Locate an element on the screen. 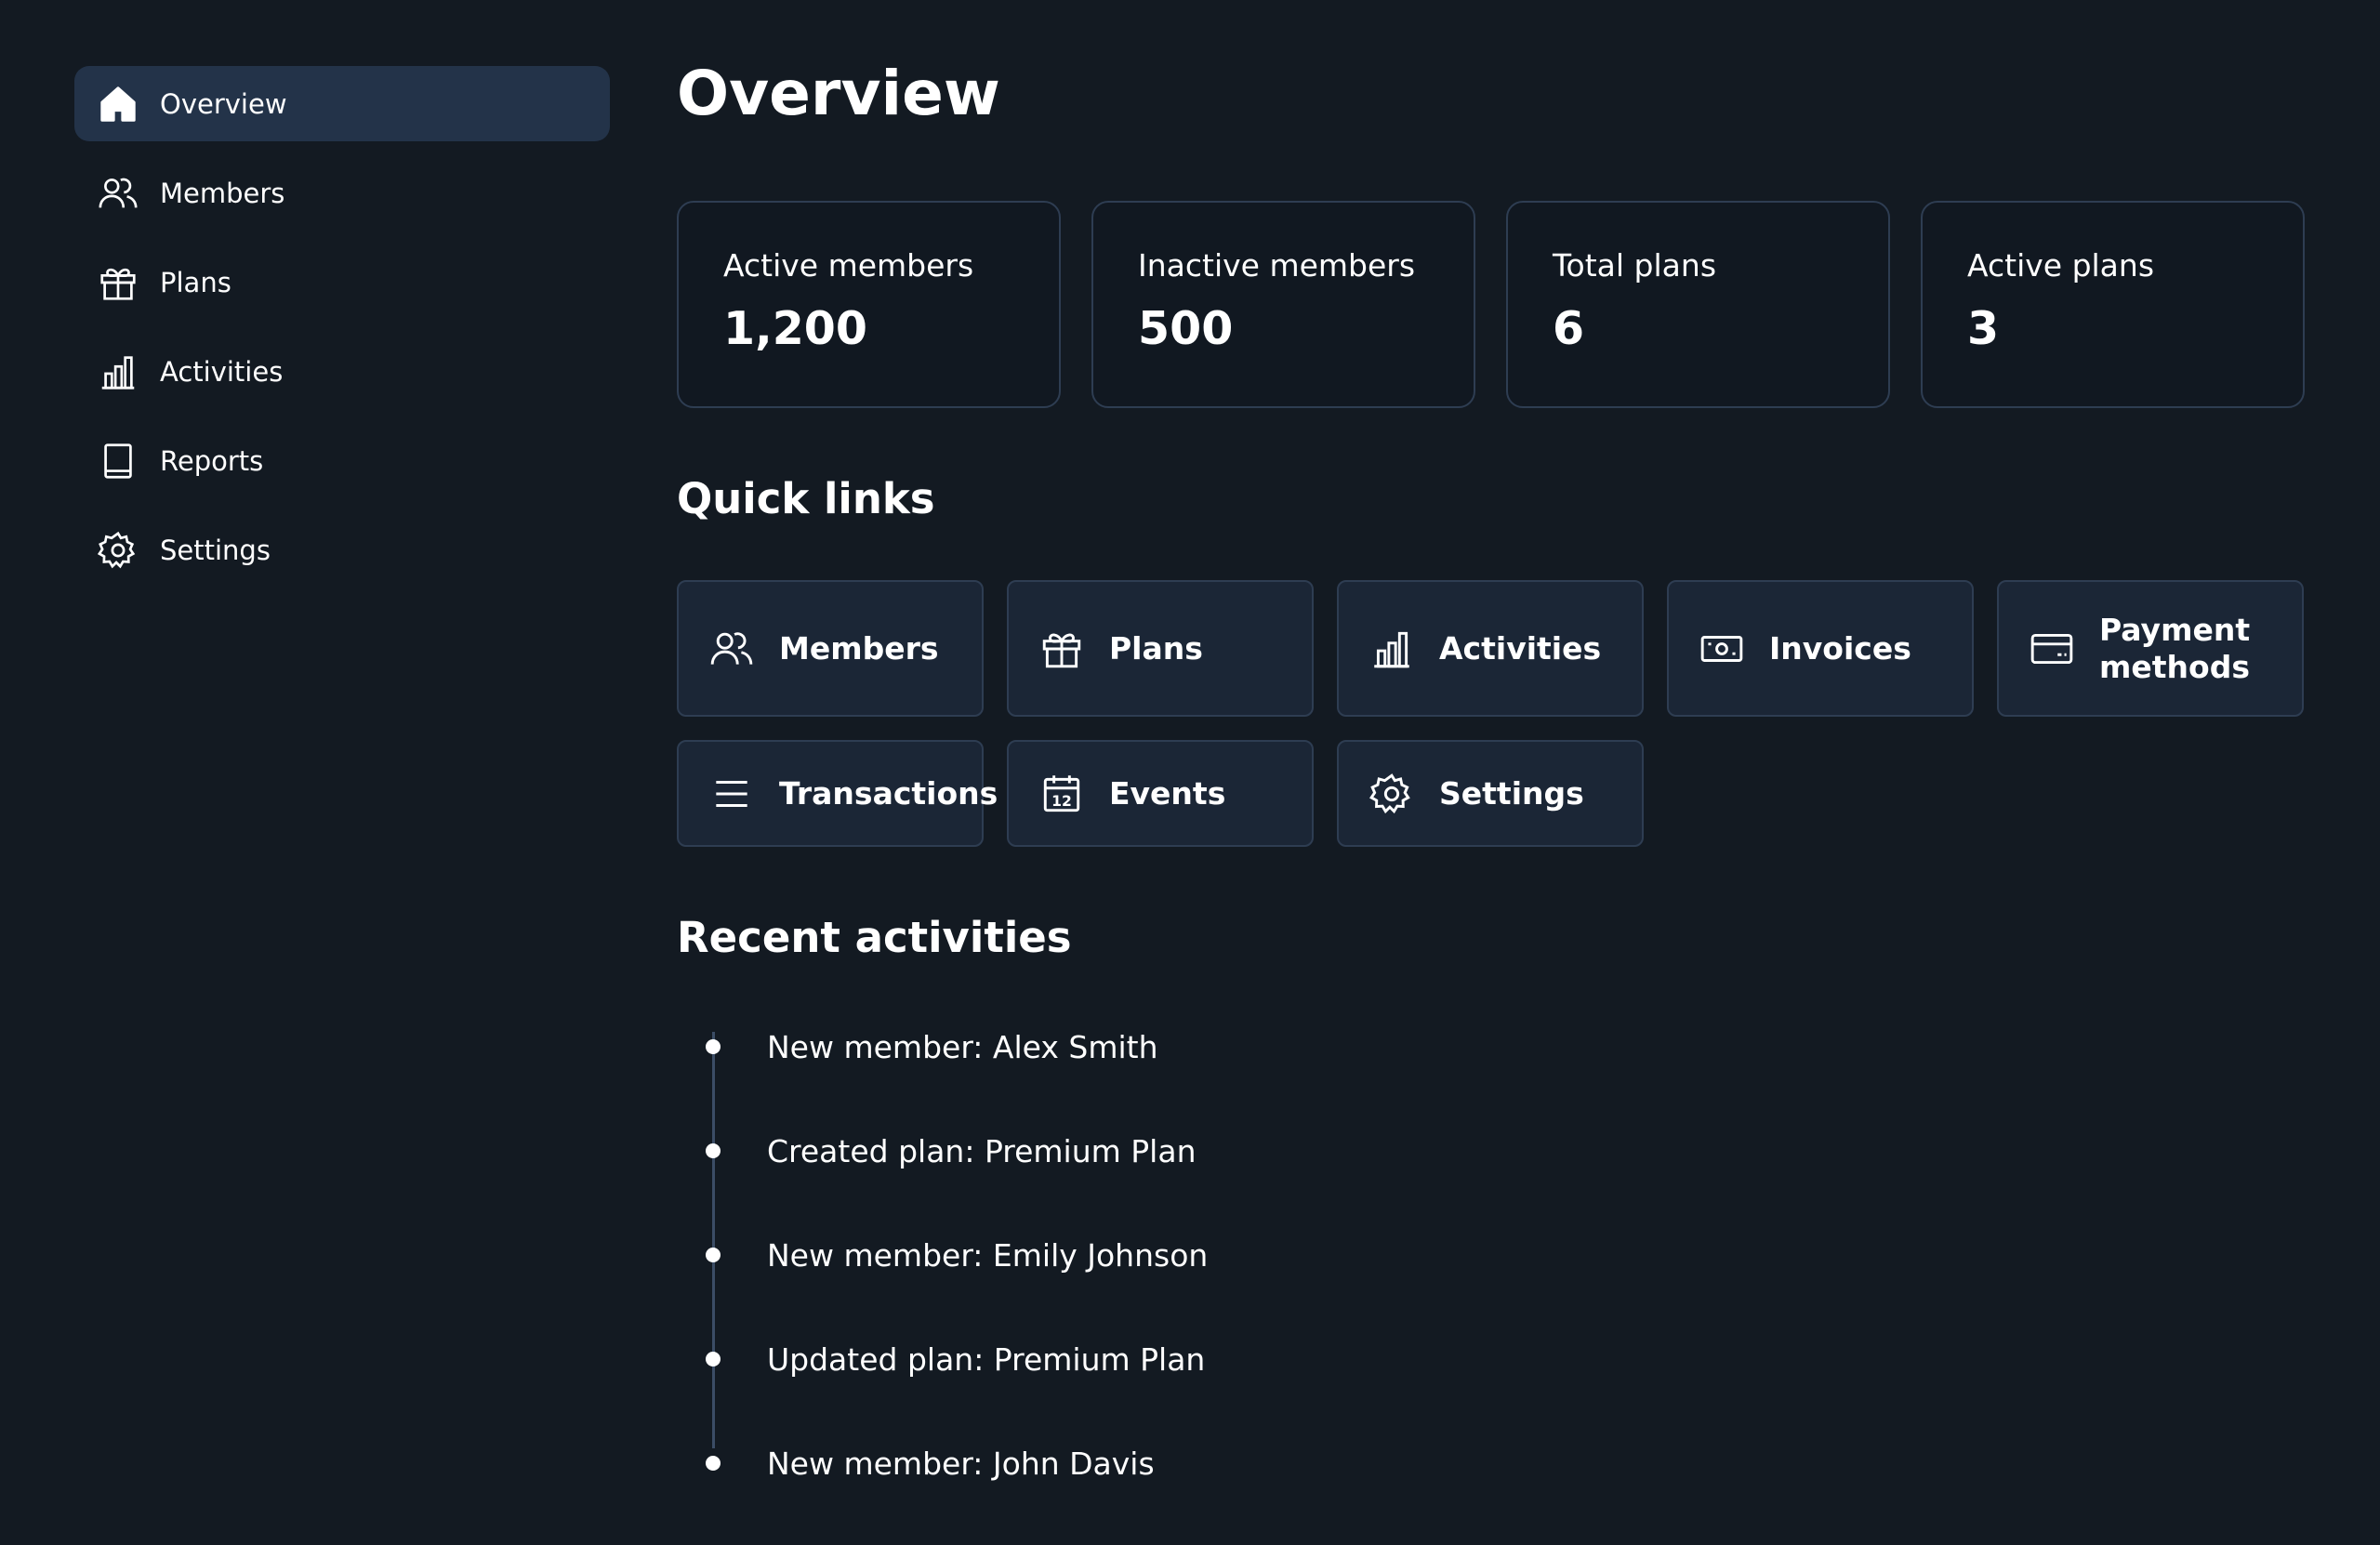  activity-text: Created plan: Premium Plan is located at coordinates (982, 1151).